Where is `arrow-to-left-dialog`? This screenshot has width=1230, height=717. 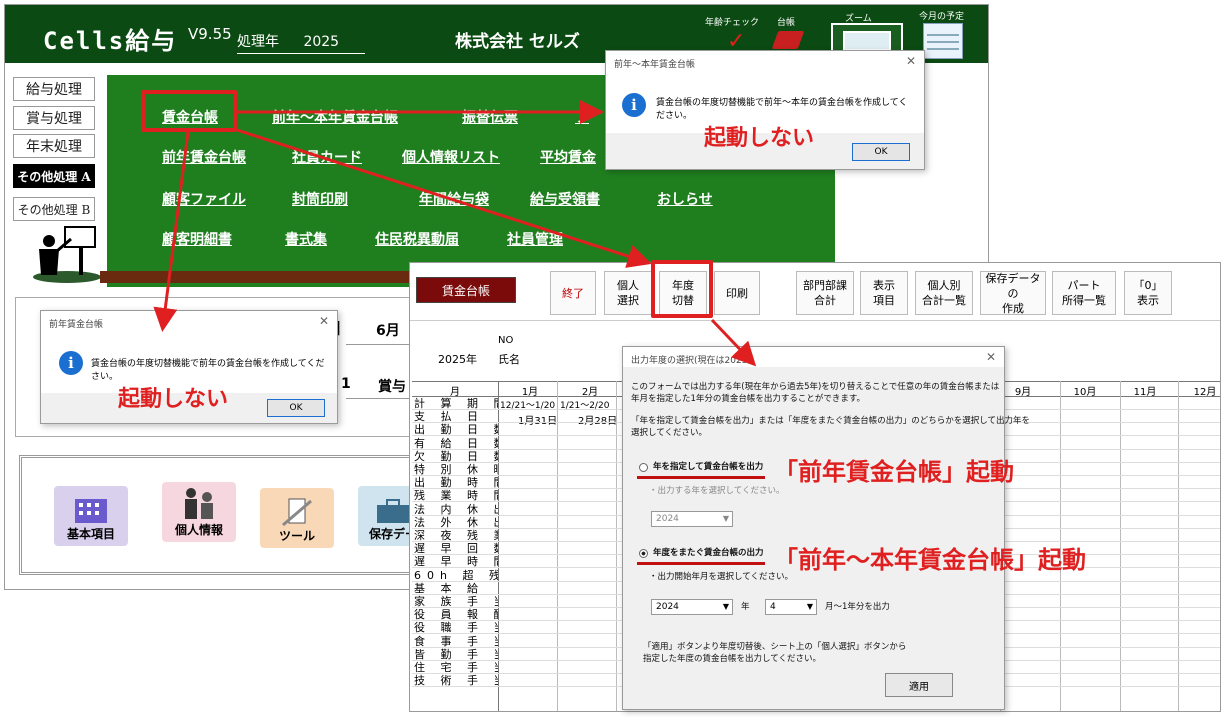 arrow-to-left-dialog is located at coordinates (171, 231).